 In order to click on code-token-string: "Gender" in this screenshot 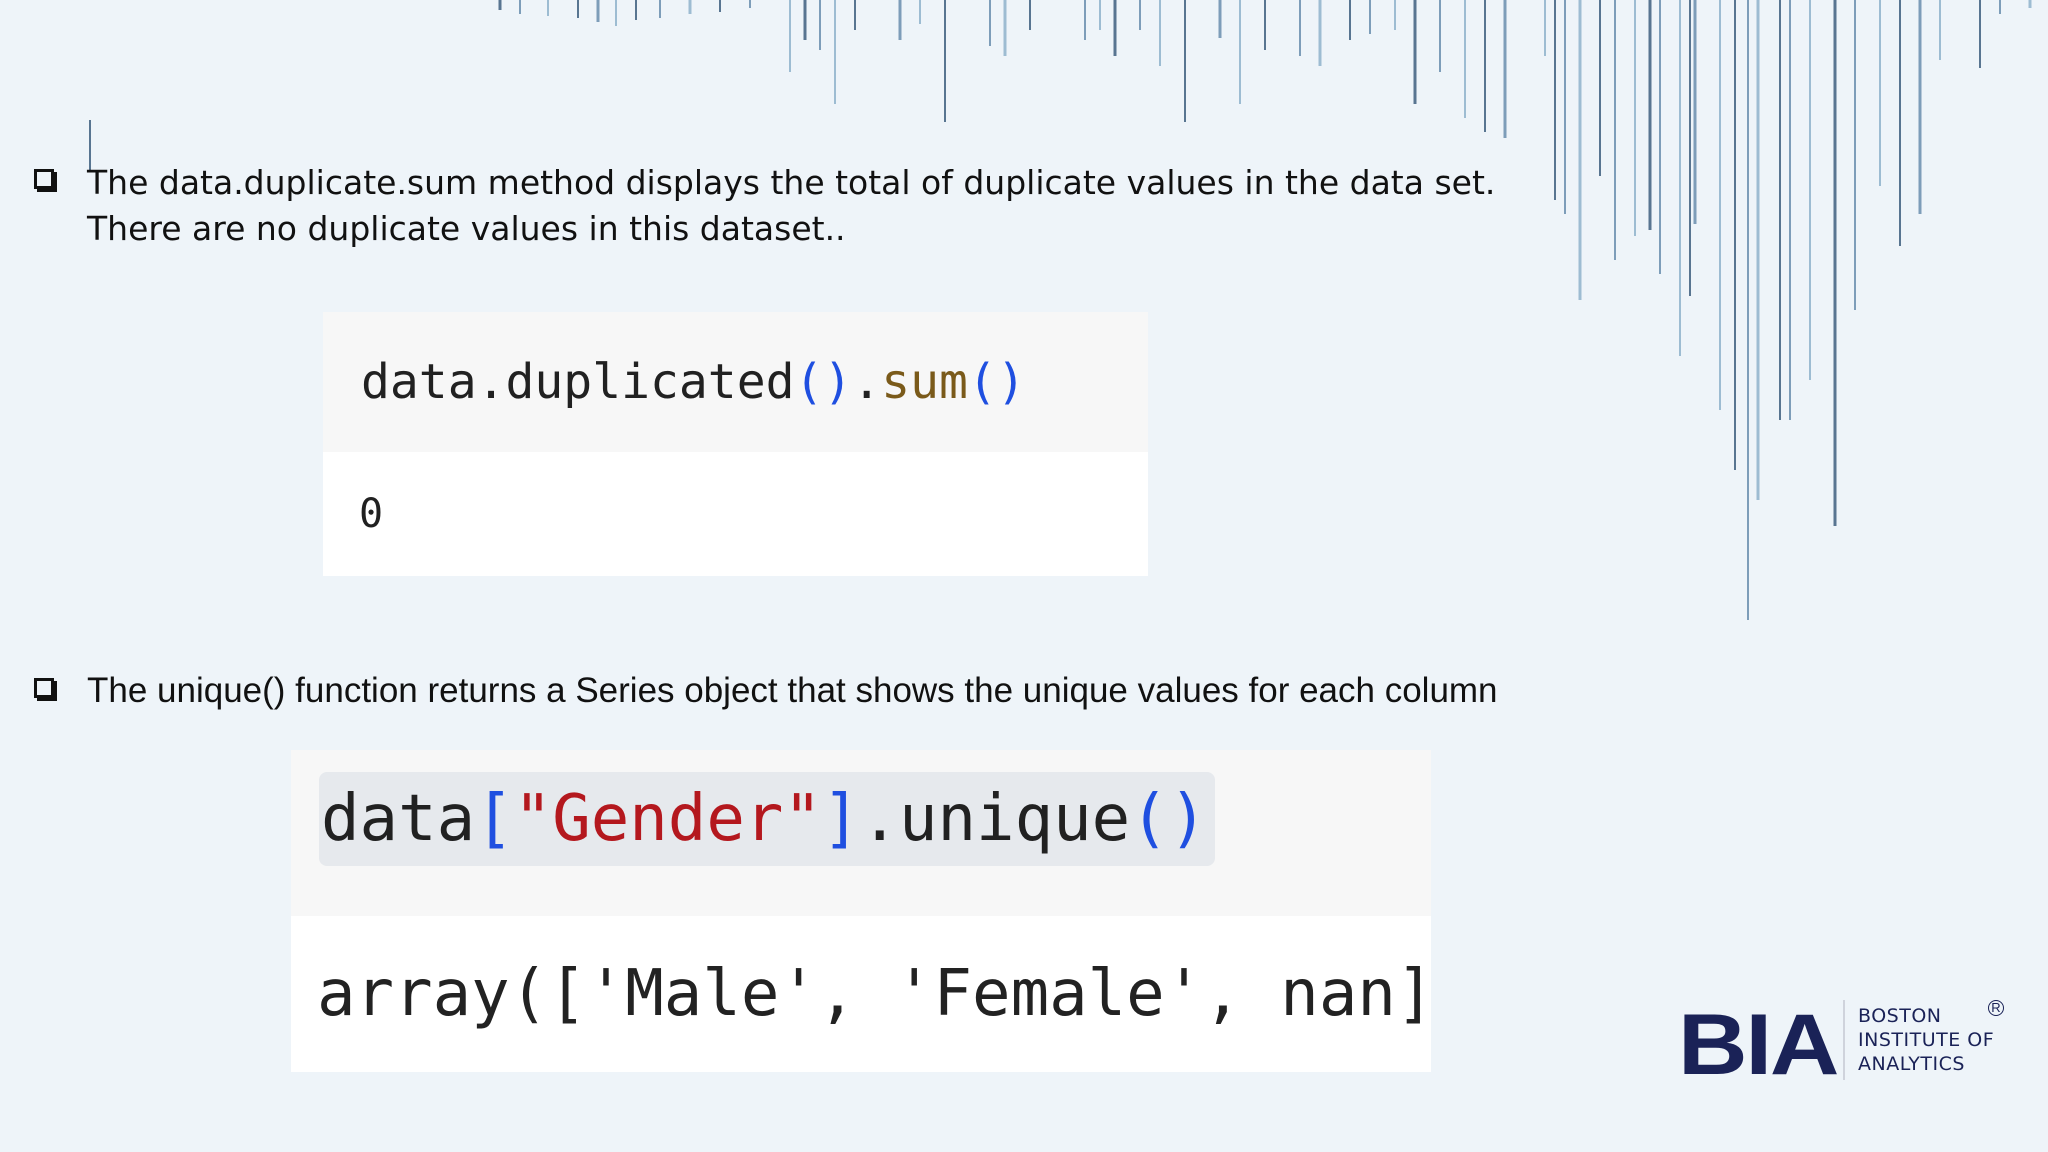, I will do `click(667, 819)`.